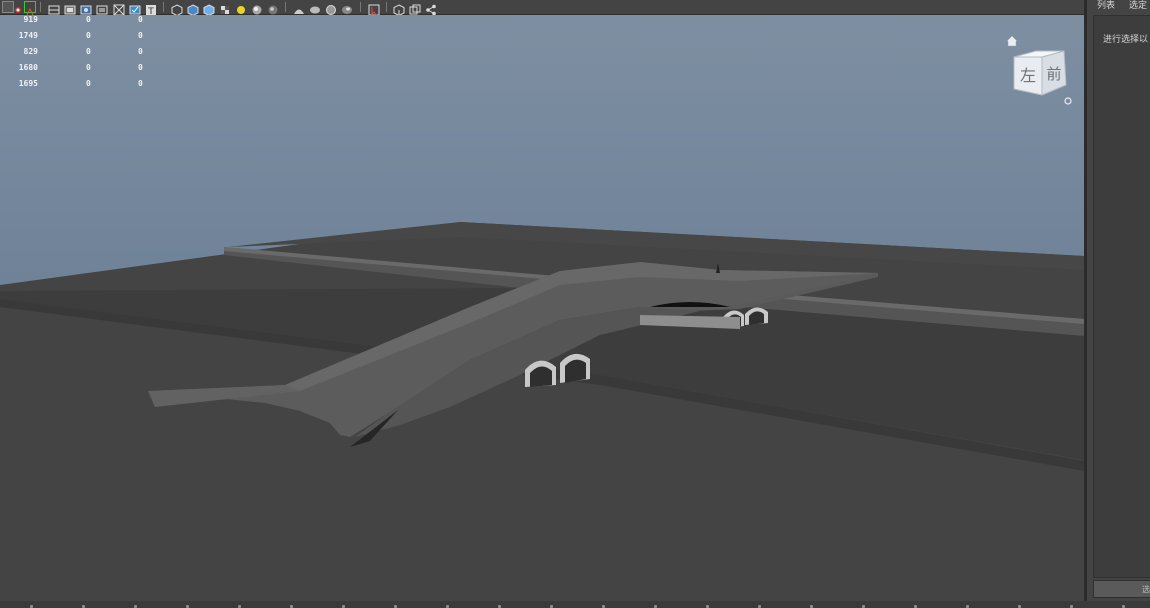  Describe the element at coordinates (1121, 296) in the screenshot. I see `panel-content-area` at that location.